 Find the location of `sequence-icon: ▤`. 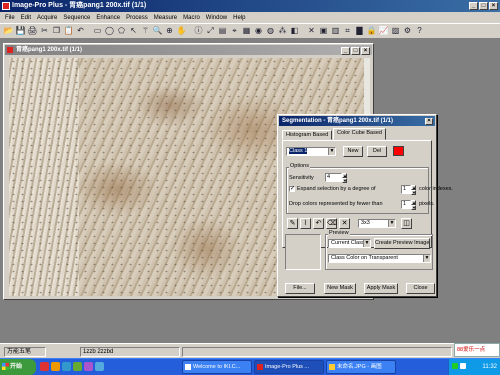

sequence-icon: ▤ is located at coordinates (222, 31).